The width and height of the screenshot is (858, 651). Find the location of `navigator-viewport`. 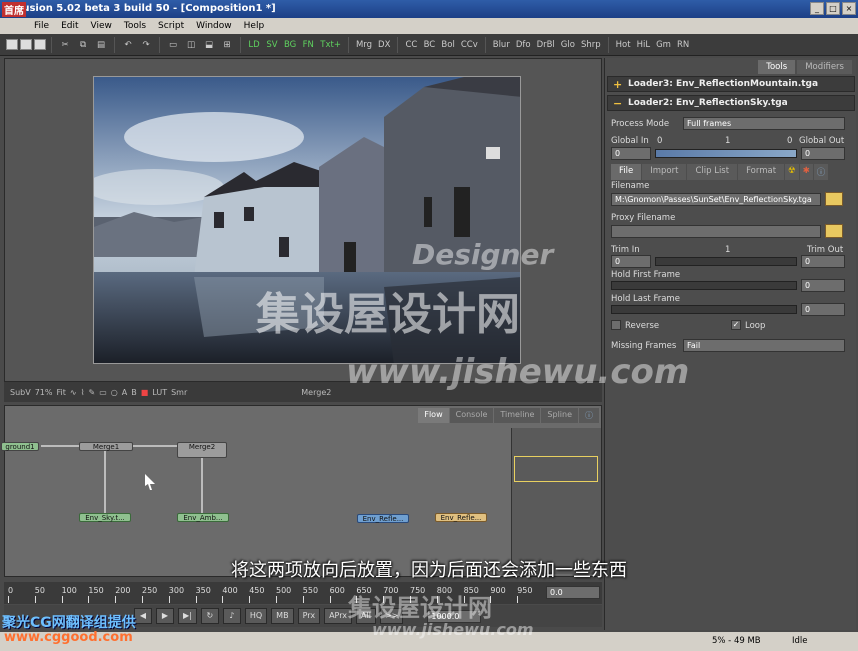

navigator-viewport is located at coordinates (556, 469).